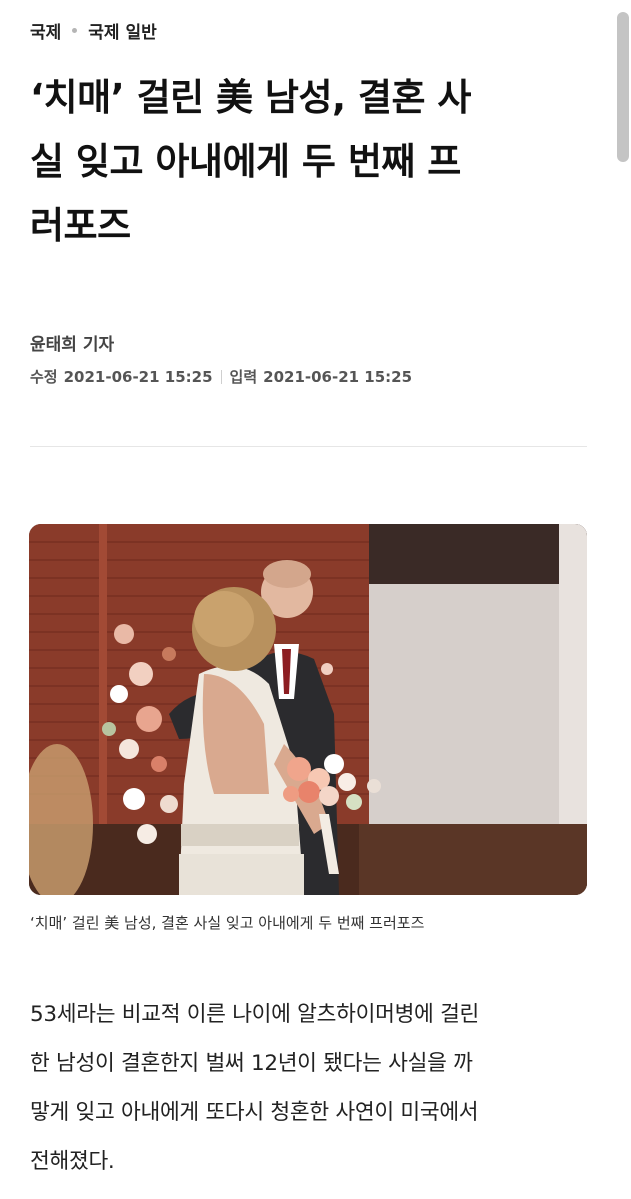 The image size is (631, 1199). I want to click on article-headline: ‘치매’ 걸린 美 남성, 결혼 사 실 잊고 아내에게 두 번째 프 러포즈, so click(310, 162).